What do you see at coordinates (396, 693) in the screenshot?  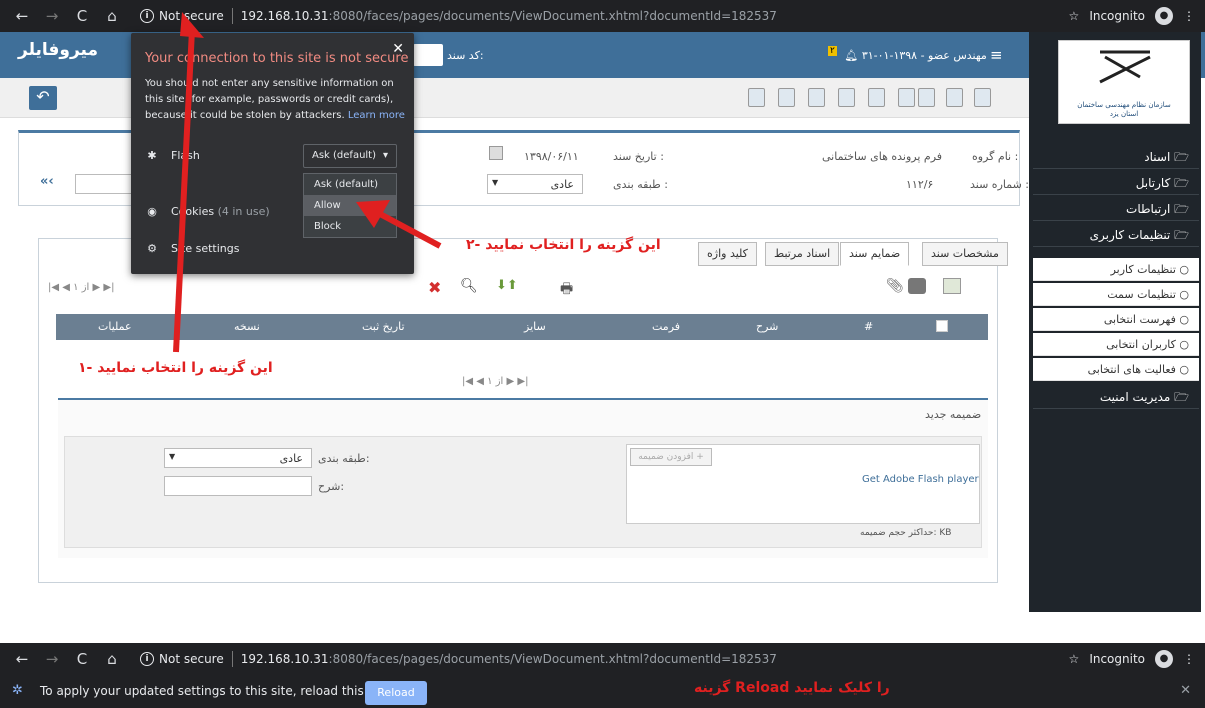 I see `reload-button: Reload` at bounding box center [396, 693].